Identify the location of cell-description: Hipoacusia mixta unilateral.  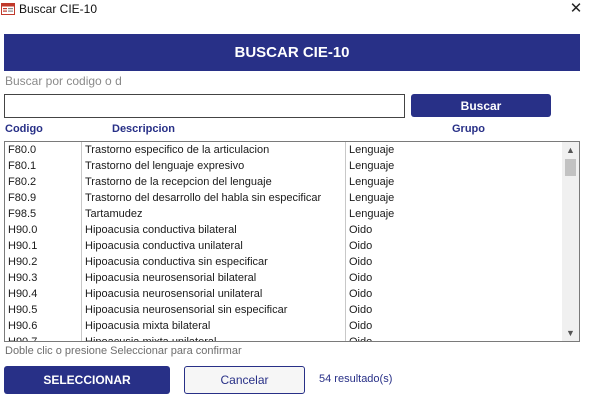
(214, 337).